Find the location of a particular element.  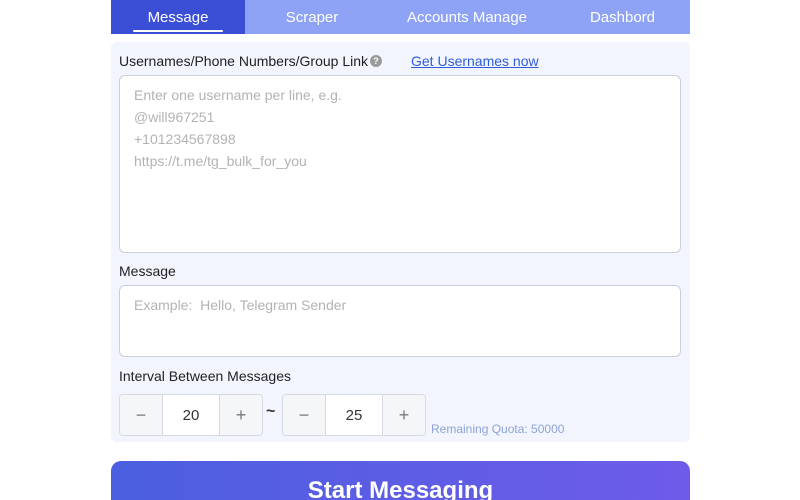

start-messaging-button: Start Messaging is located at coordinates (400, 480).